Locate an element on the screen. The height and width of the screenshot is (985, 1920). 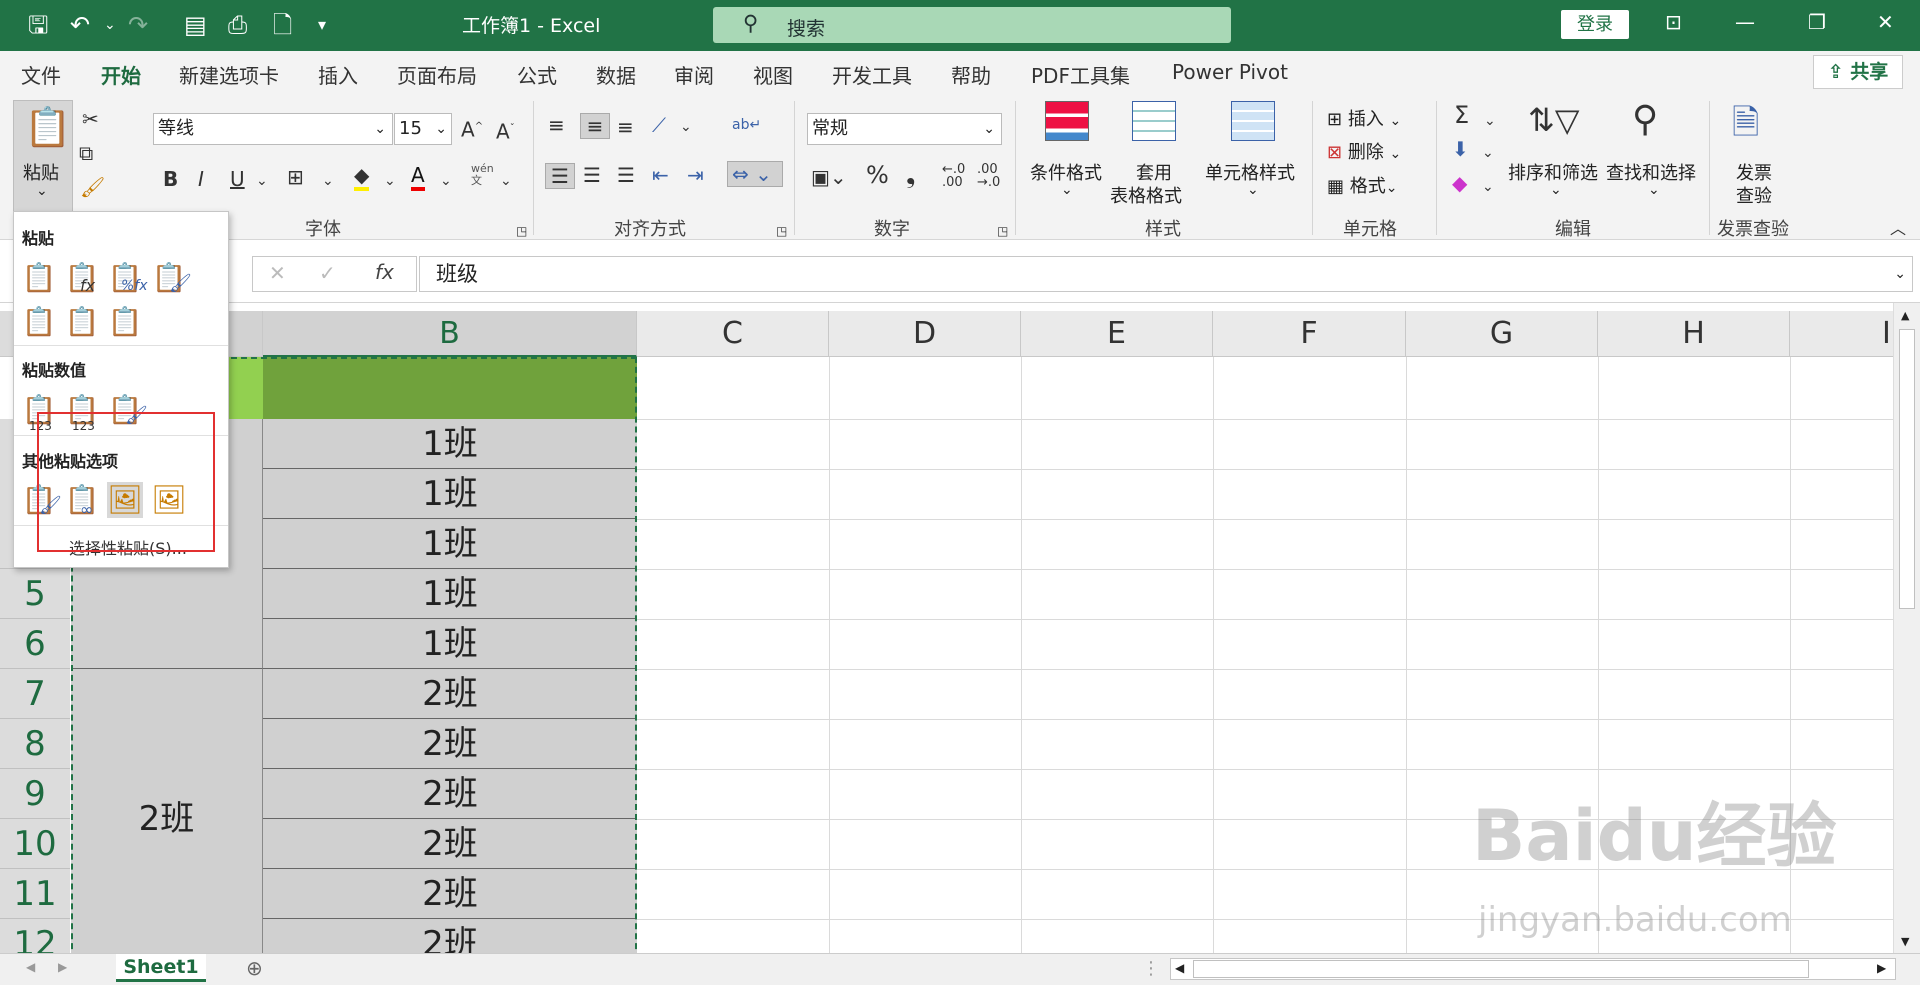
tab-power-pivot: Power Pivot is located at coordinates (1230, 72).